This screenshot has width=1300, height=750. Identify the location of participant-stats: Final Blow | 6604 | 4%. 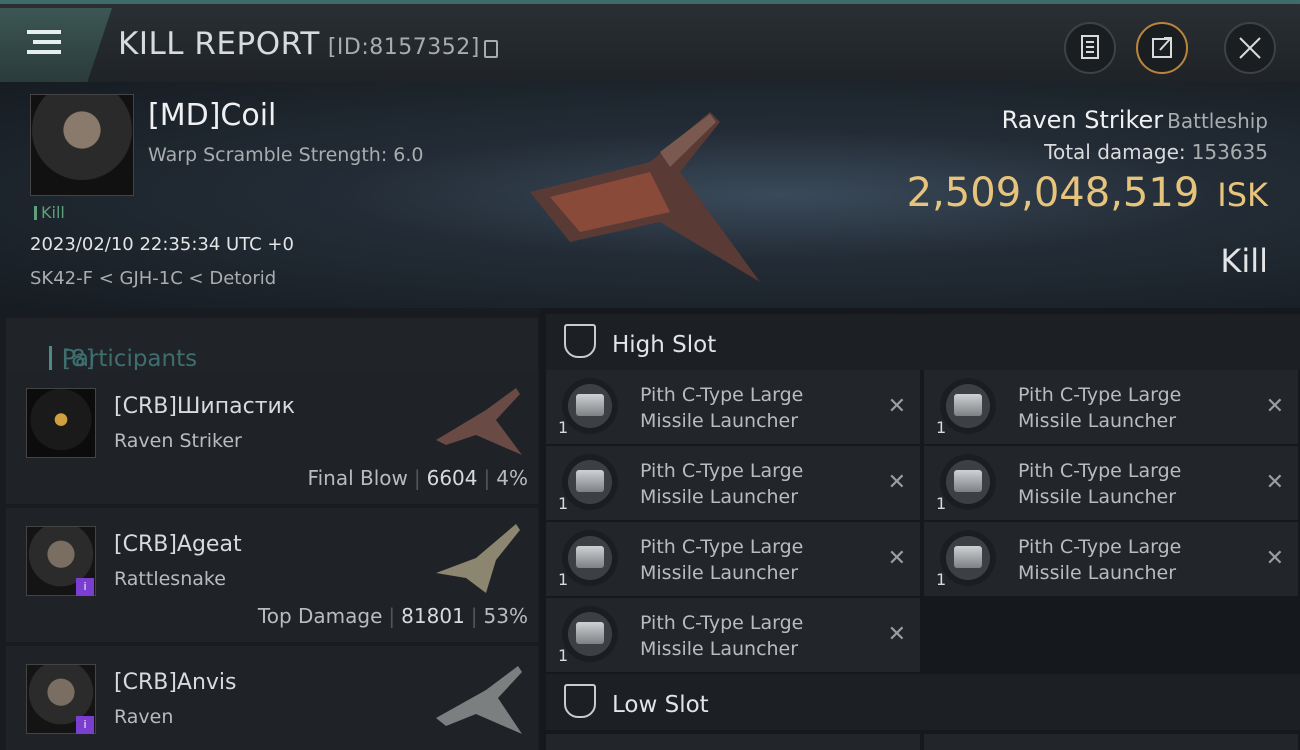
(418, 478).